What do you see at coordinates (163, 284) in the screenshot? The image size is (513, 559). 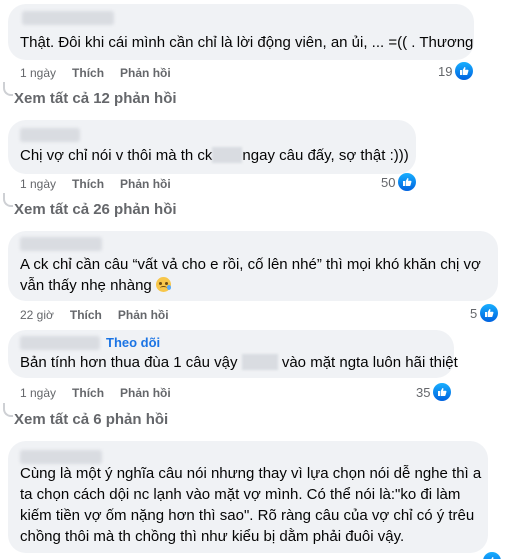 I see `crying-emoji-icon` at bounding box center [163, 284].